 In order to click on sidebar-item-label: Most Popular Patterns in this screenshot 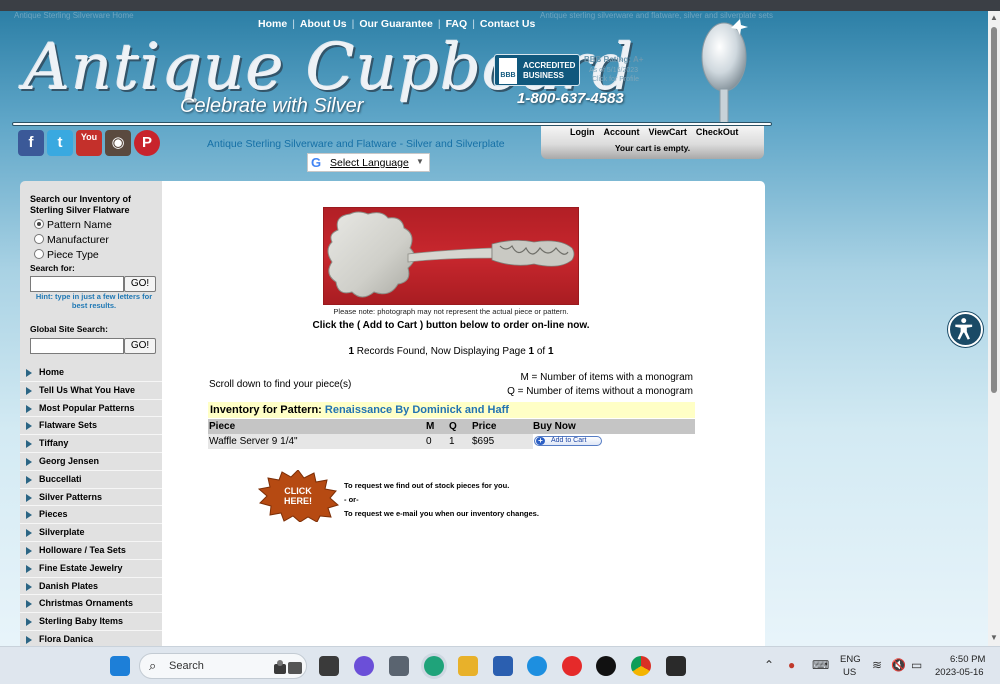, I will do `click(87, 407)`.